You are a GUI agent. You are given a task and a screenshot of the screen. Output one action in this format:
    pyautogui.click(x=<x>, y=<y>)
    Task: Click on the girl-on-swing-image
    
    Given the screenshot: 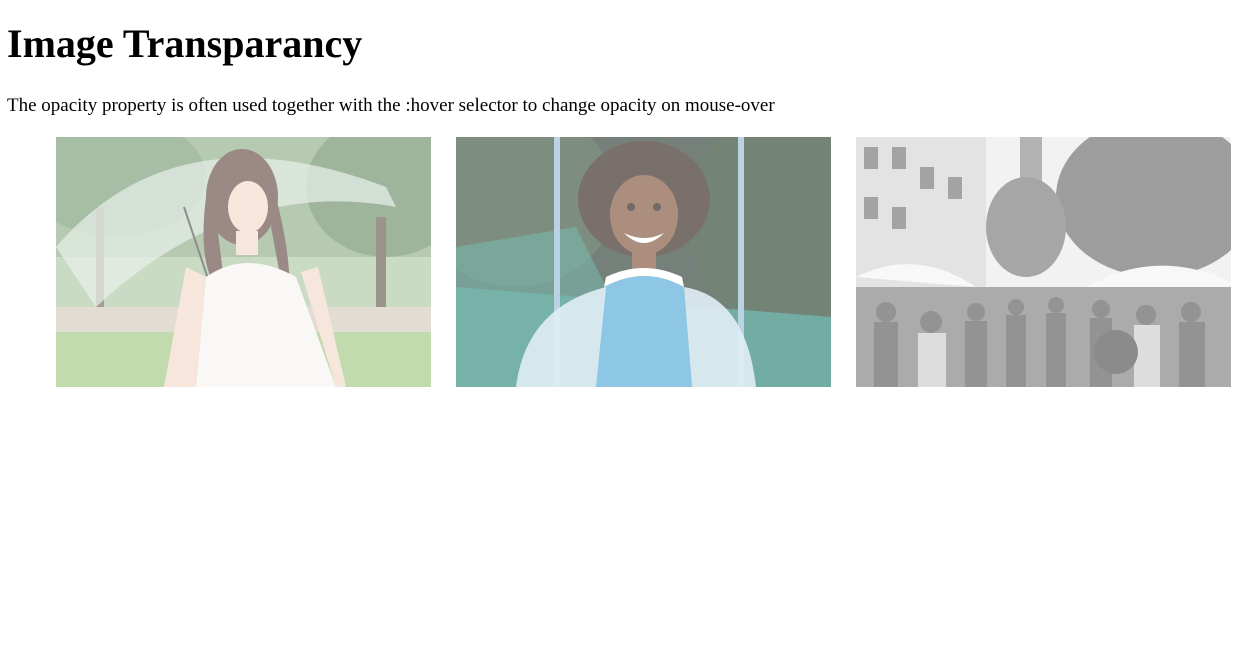 What is the action you would take?
    pyautogui.click(x=643, y=262)
    